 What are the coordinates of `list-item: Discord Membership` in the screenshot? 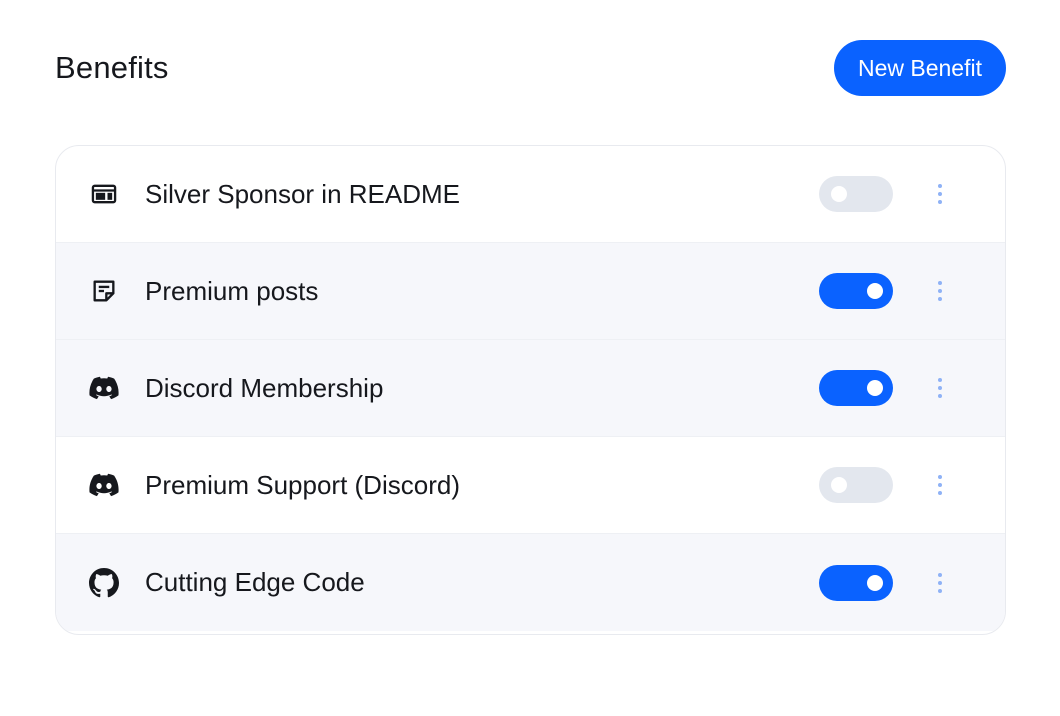 It's located at (530, 388).